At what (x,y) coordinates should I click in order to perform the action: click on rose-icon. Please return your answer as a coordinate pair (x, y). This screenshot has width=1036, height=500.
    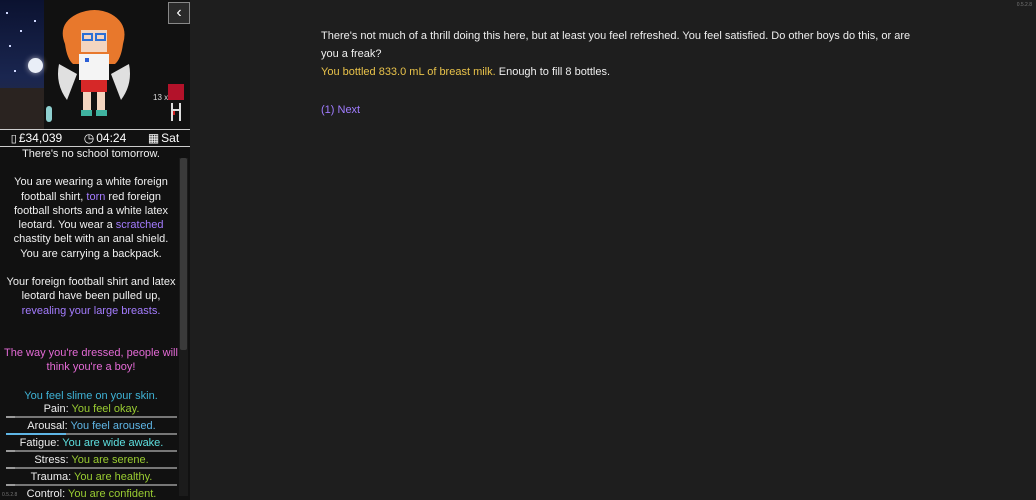
    Looking at the image, I should click on (176, 92).